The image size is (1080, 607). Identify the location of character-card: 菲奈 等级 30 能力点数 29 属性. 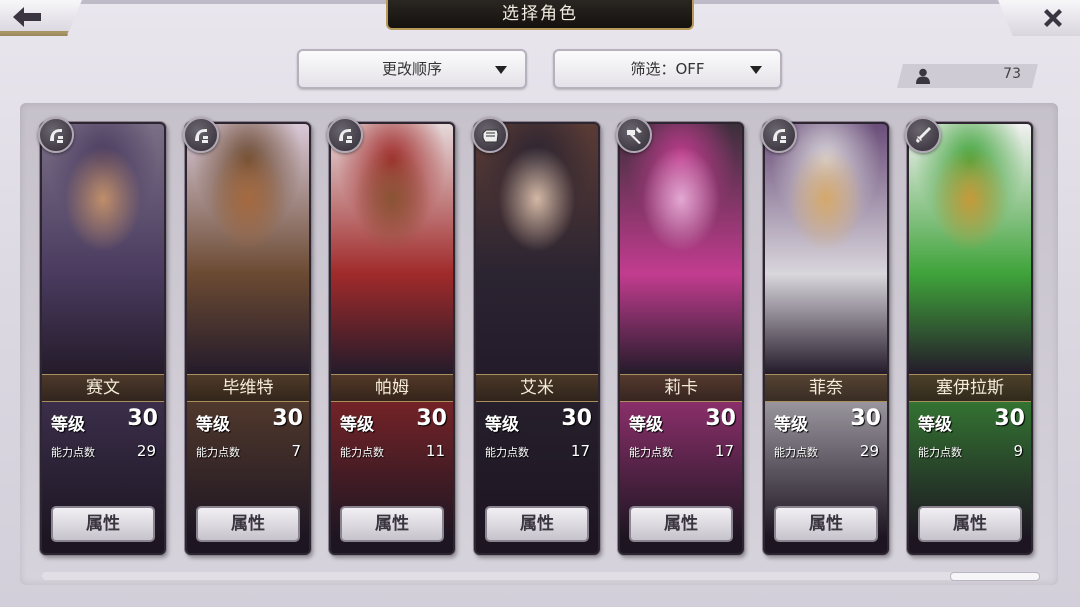
(826, 338).